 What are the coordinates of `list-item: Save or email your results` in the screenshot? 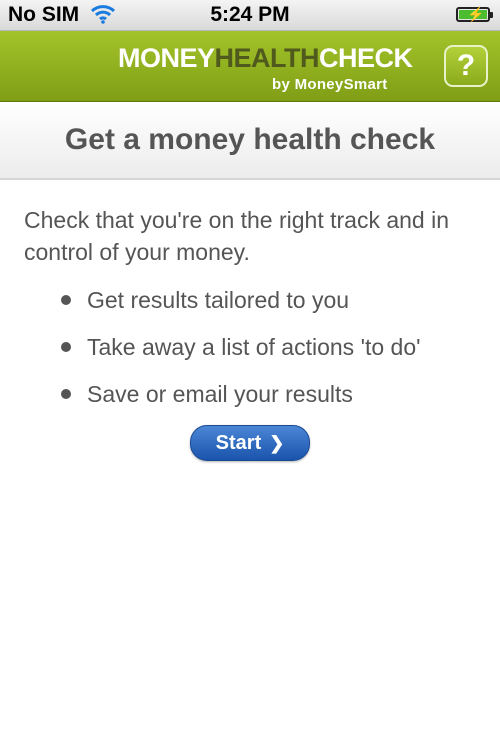 It's located at (268, 394).